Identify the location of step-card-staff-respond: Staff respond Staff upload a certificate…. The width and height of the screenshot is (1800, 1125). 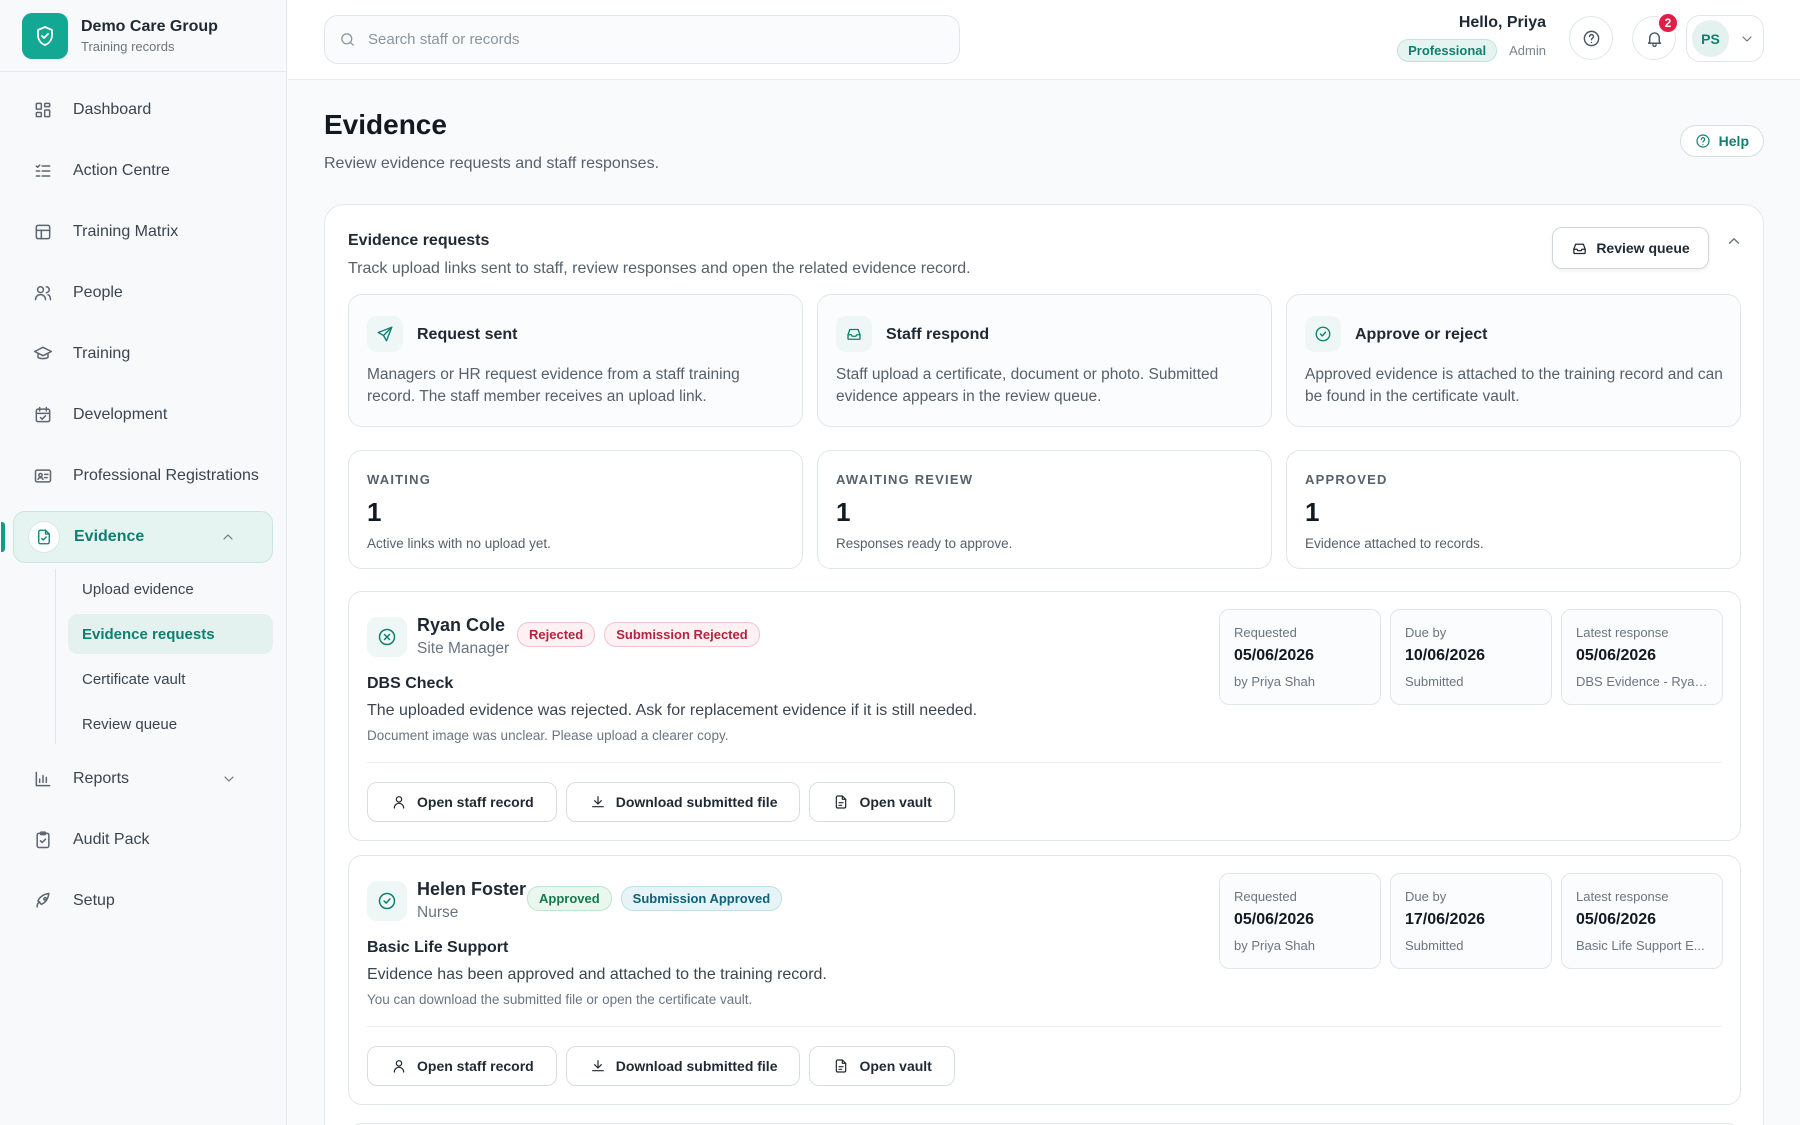
(1044, 360).